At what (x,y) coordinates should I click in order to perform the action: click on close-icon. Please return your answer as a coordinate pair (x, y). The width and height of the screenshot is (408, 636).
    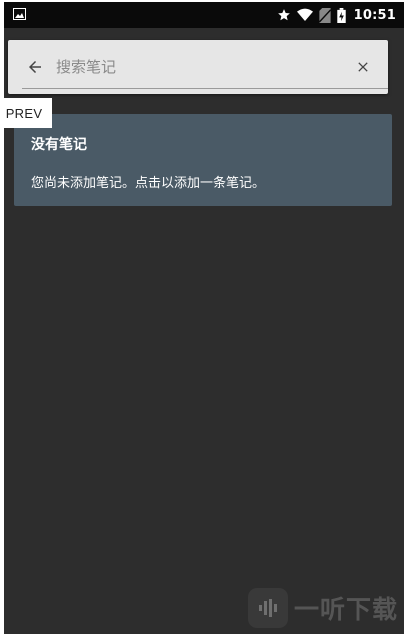
    Looking at the image, I should click on (363, 67).